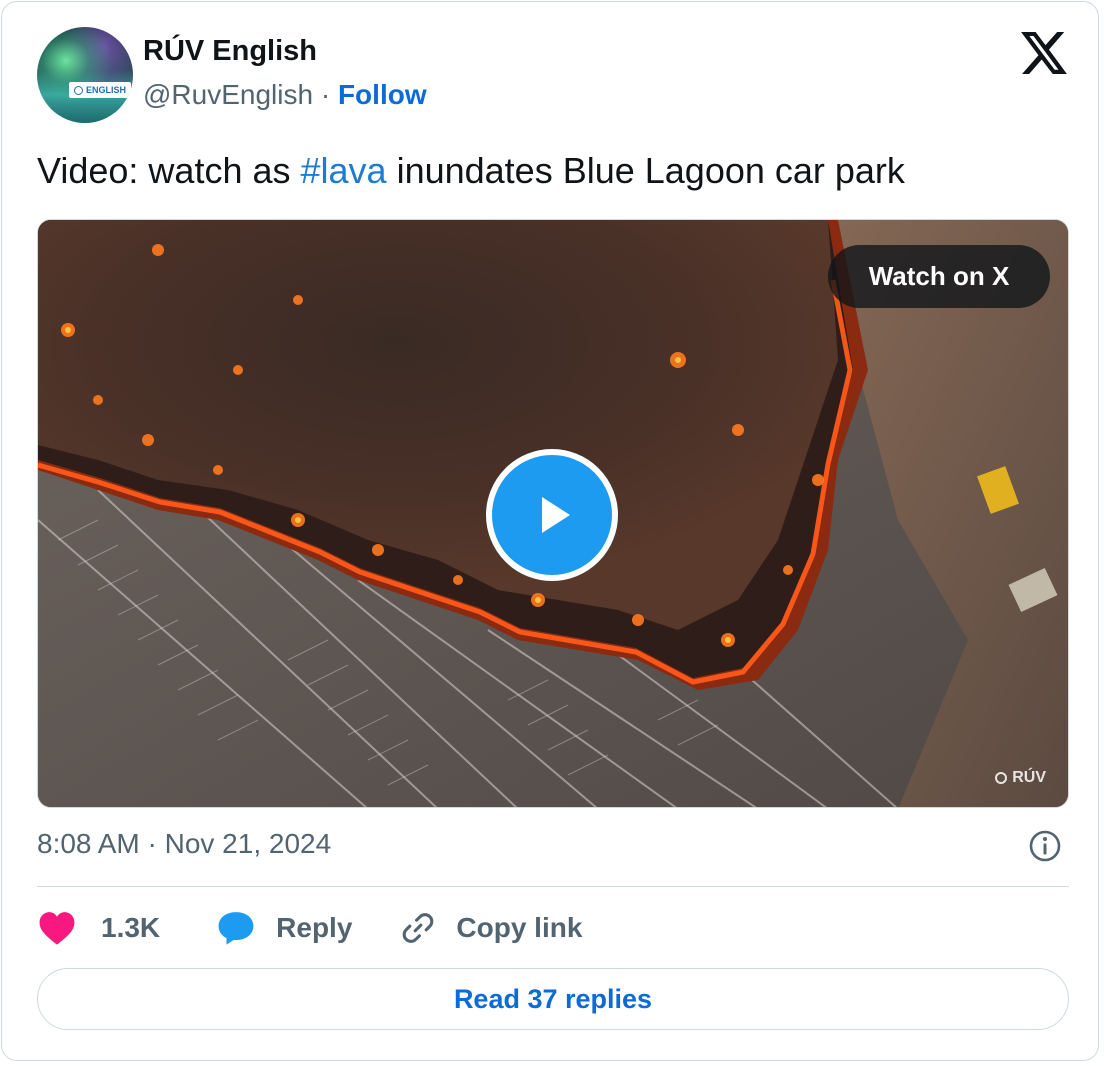 This screenshot has height=1066, width=1104. I want to click on hashtag-link: #lava, so click(344, 170).